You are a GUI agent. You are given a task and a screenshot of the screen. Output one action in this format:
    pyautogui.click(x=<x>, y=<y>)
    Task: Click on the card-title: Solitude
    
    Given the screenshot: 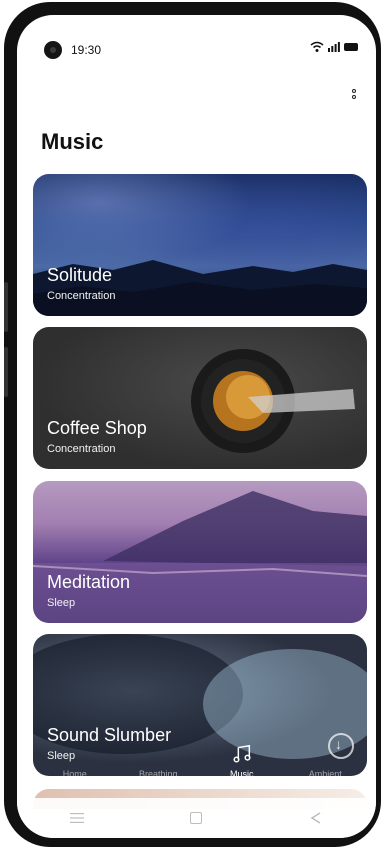 What is the action you would take?
    pyautogui.click(x=80, y=275)
    